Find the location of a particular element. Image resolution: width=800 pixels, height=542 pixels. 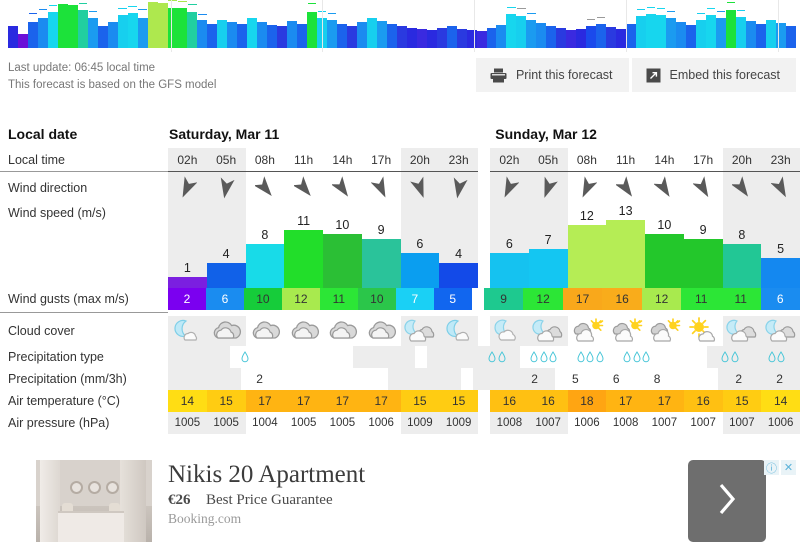

print-forecast-button: Print this forecast is located at coordinates (552, 75).